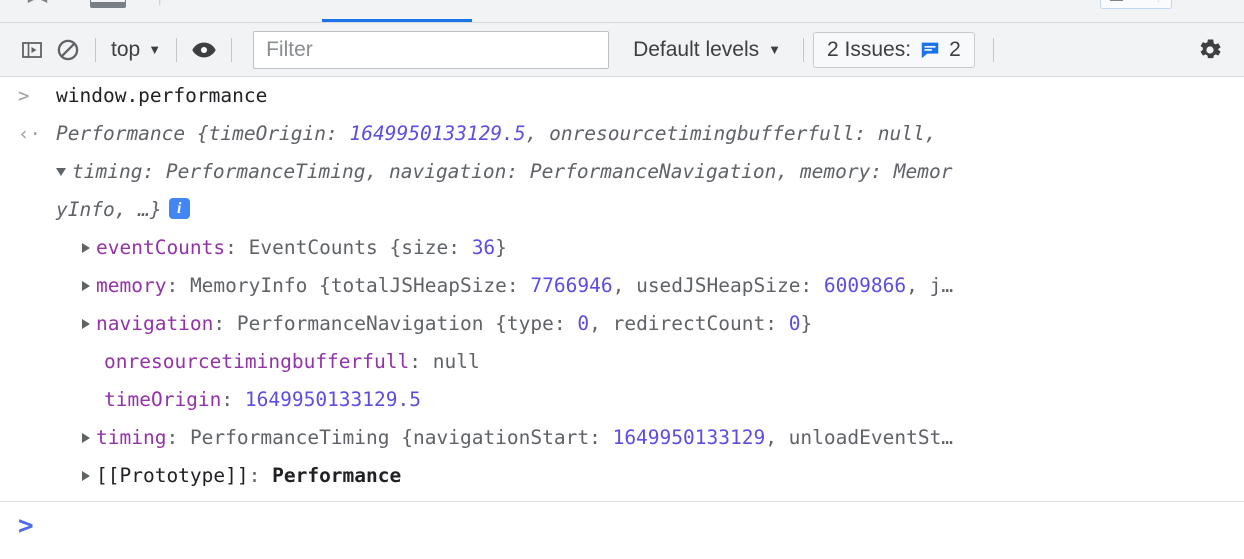 This screenshot has height=559, width=1244. What do you see at coordinates (622, 526) in the screenshot?
I see `console-prompt-row: >` at bounding box center [622, 526].